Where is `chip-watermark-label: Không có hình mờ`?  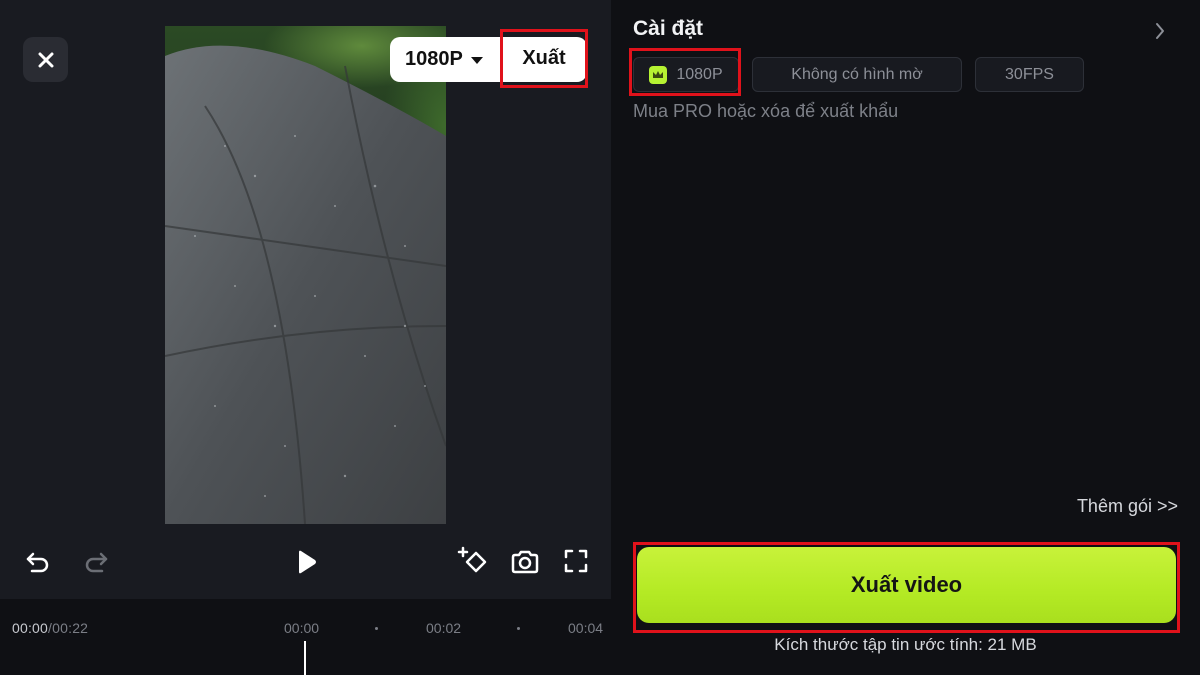 chip-watermark-label: Không có hình mờ is located at coordinates (857, 74).